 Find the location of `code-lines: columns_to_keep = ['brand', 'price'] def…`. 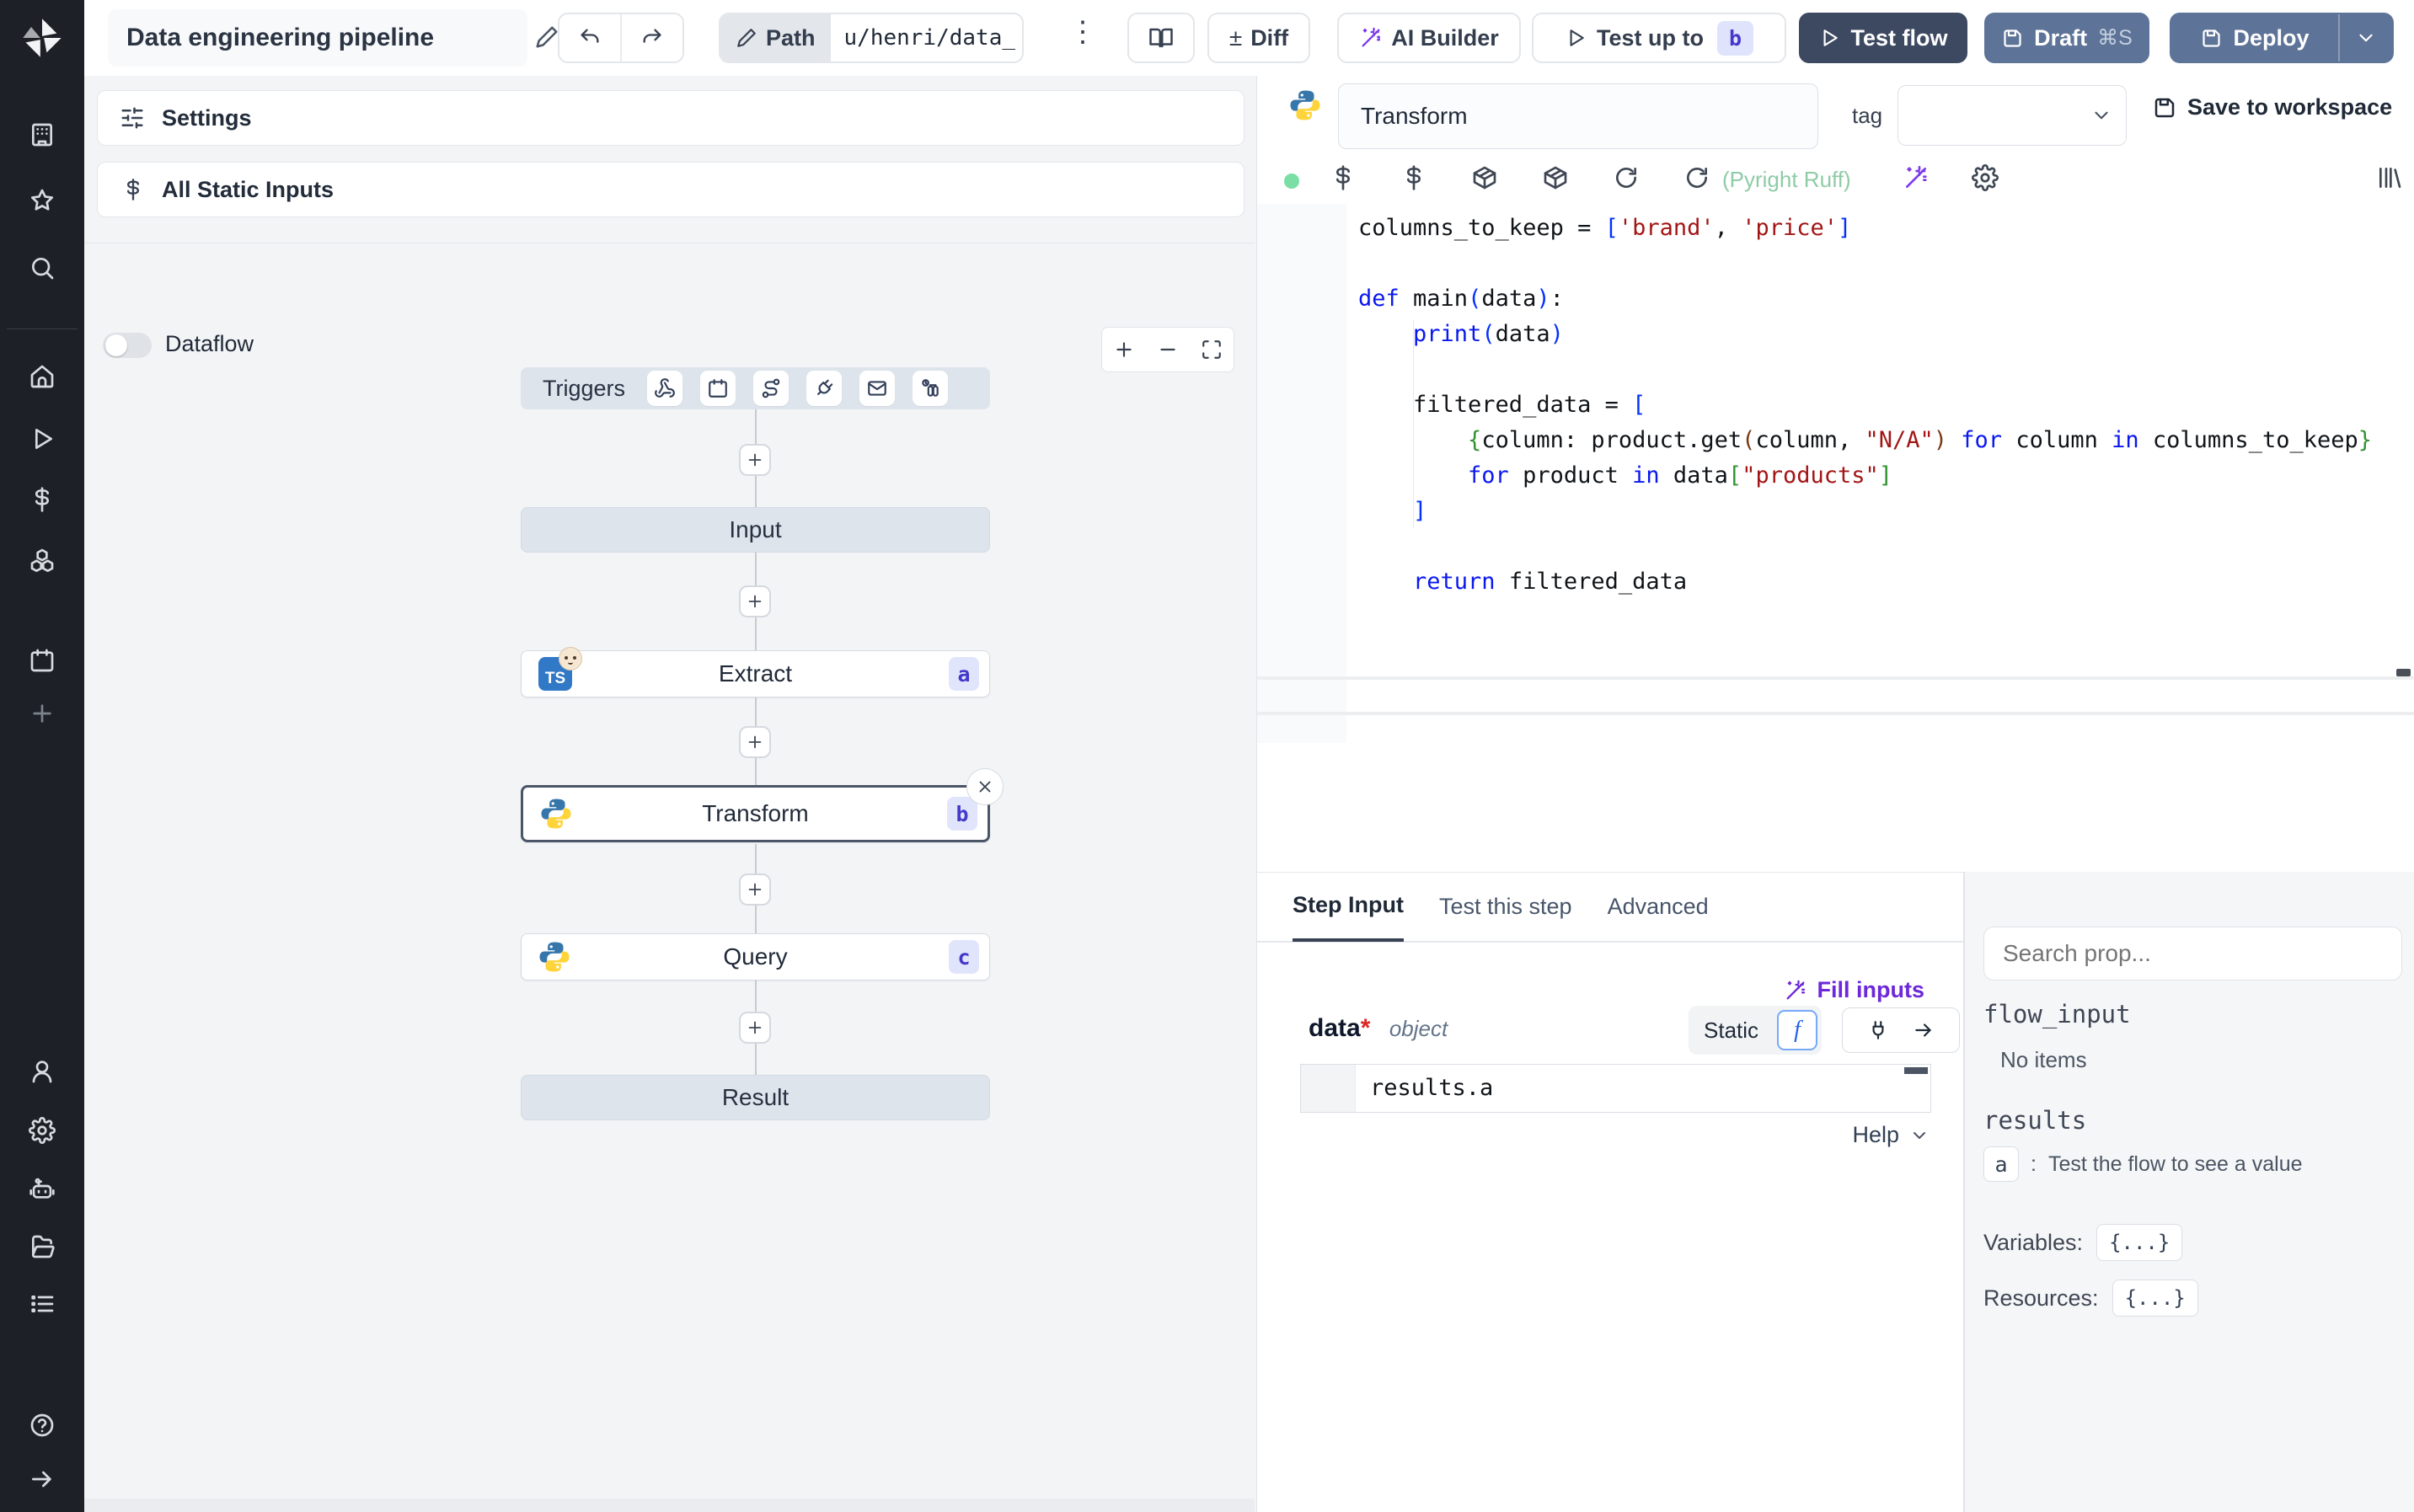

code-lines: columns_to_keep = ['brand', 'price'] def… is located at coordinates (1865, 405).